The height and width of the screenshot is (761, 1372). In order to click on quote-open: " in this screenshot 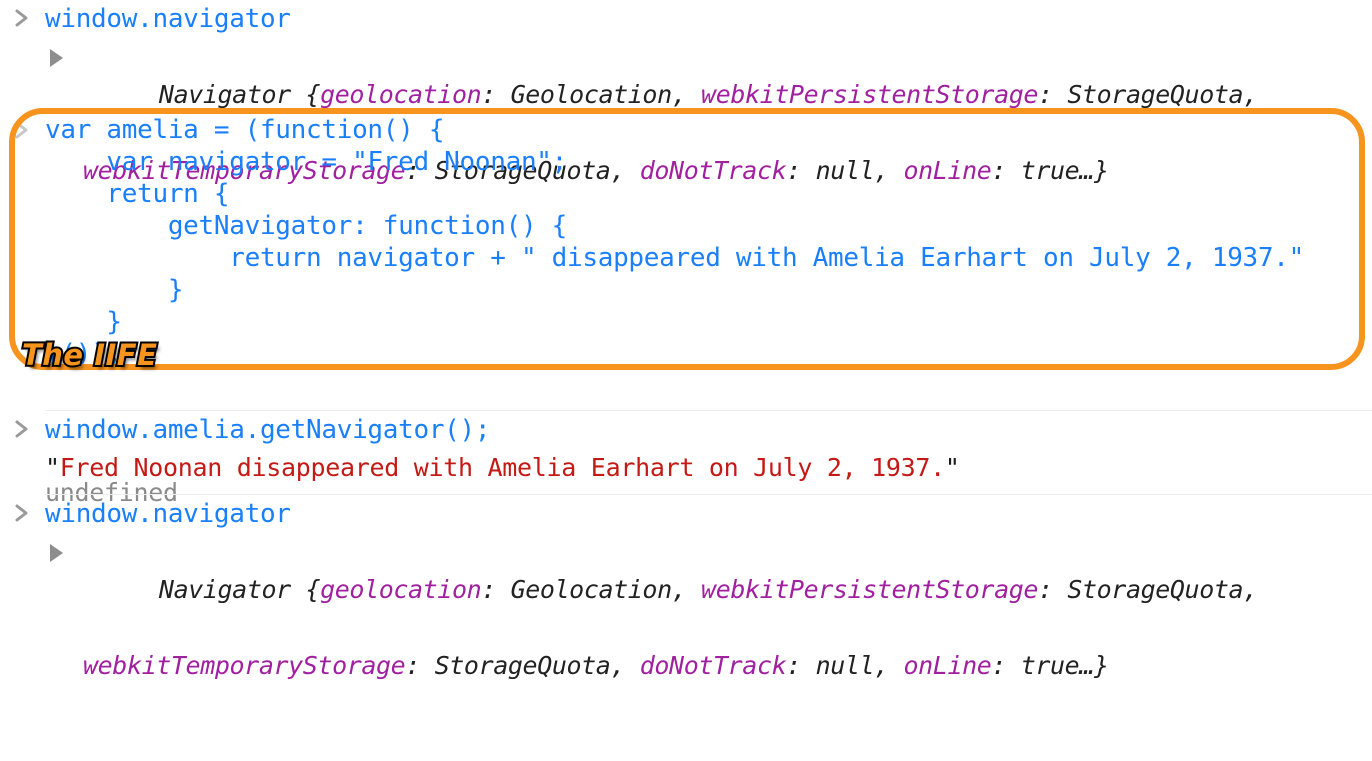, I will do `click(52, 467)`.